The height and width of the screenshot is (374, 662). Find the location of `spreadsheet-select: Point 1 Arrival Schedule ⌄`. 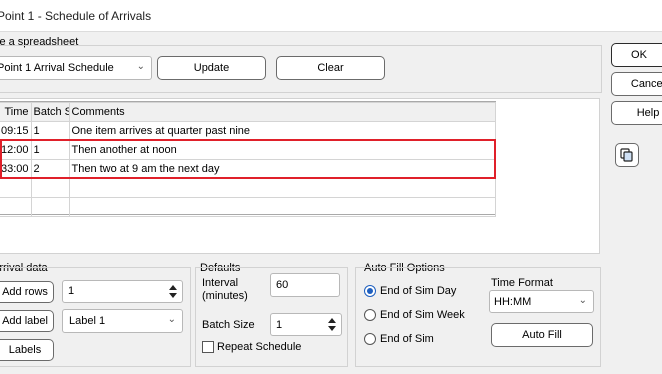

spreadsheet-select: Point 1 Arrival Schedule ⌄ is located at coordinates (76, 68).